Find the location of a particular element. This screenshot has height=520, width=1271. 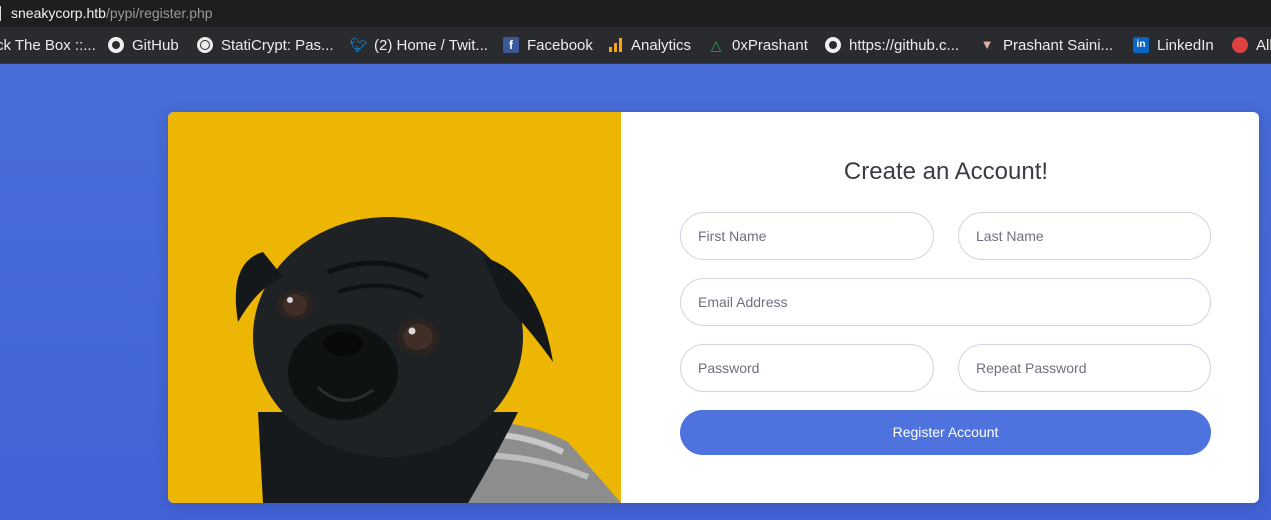

text-cursor is located at coordinates (0, 13).